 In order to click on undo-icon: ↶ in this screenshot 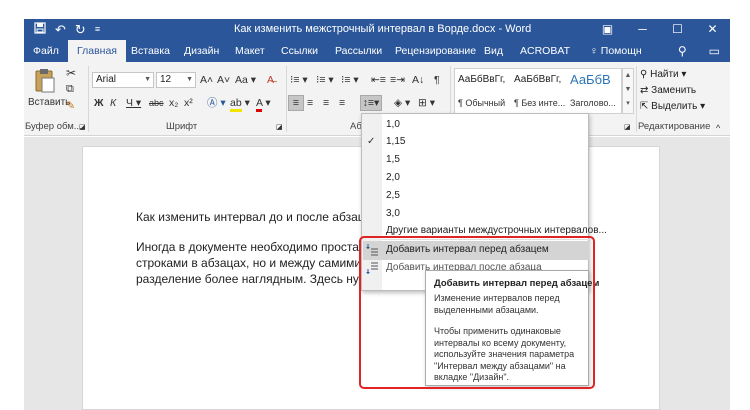, I will do `click(60, 29)`.